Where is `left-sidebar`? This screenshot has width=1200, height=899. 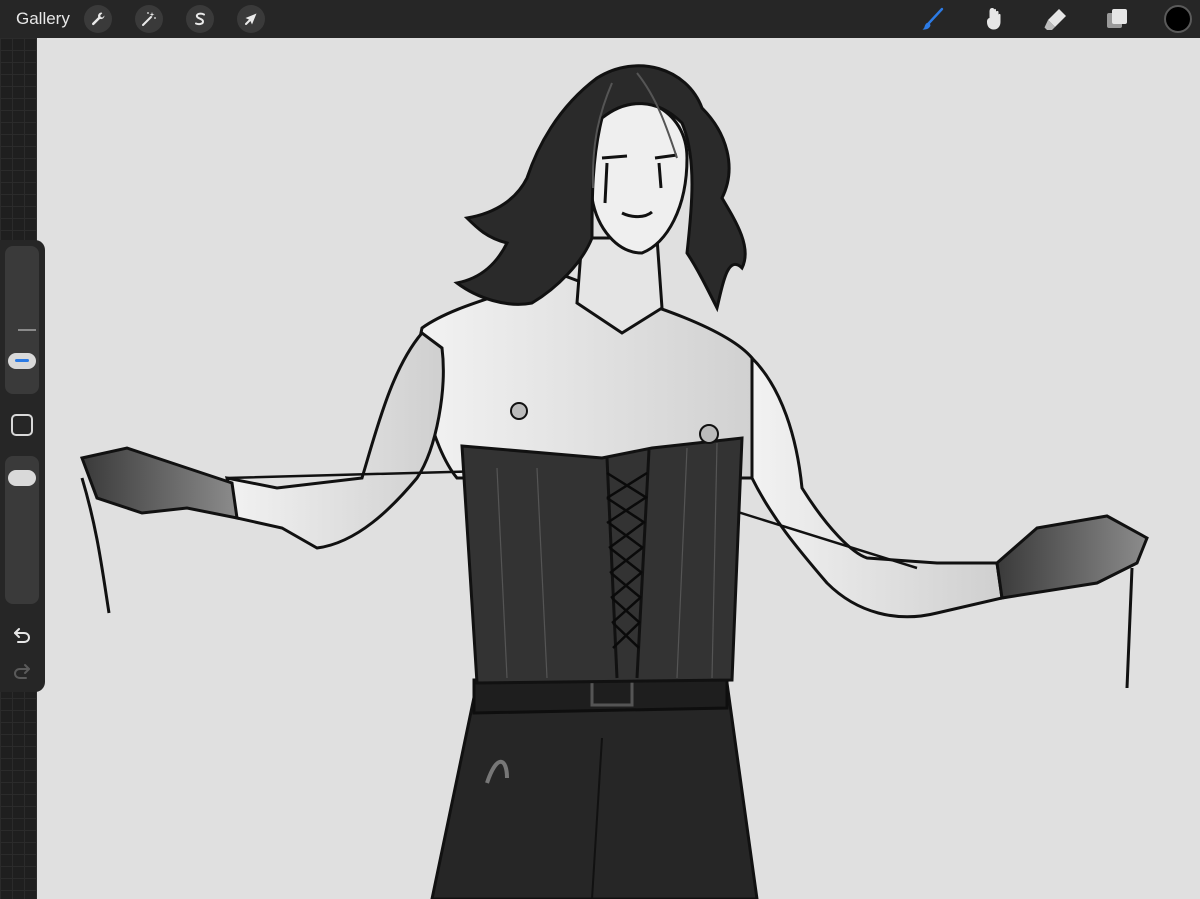 left-sidebar is located at coordinates (22, 466).